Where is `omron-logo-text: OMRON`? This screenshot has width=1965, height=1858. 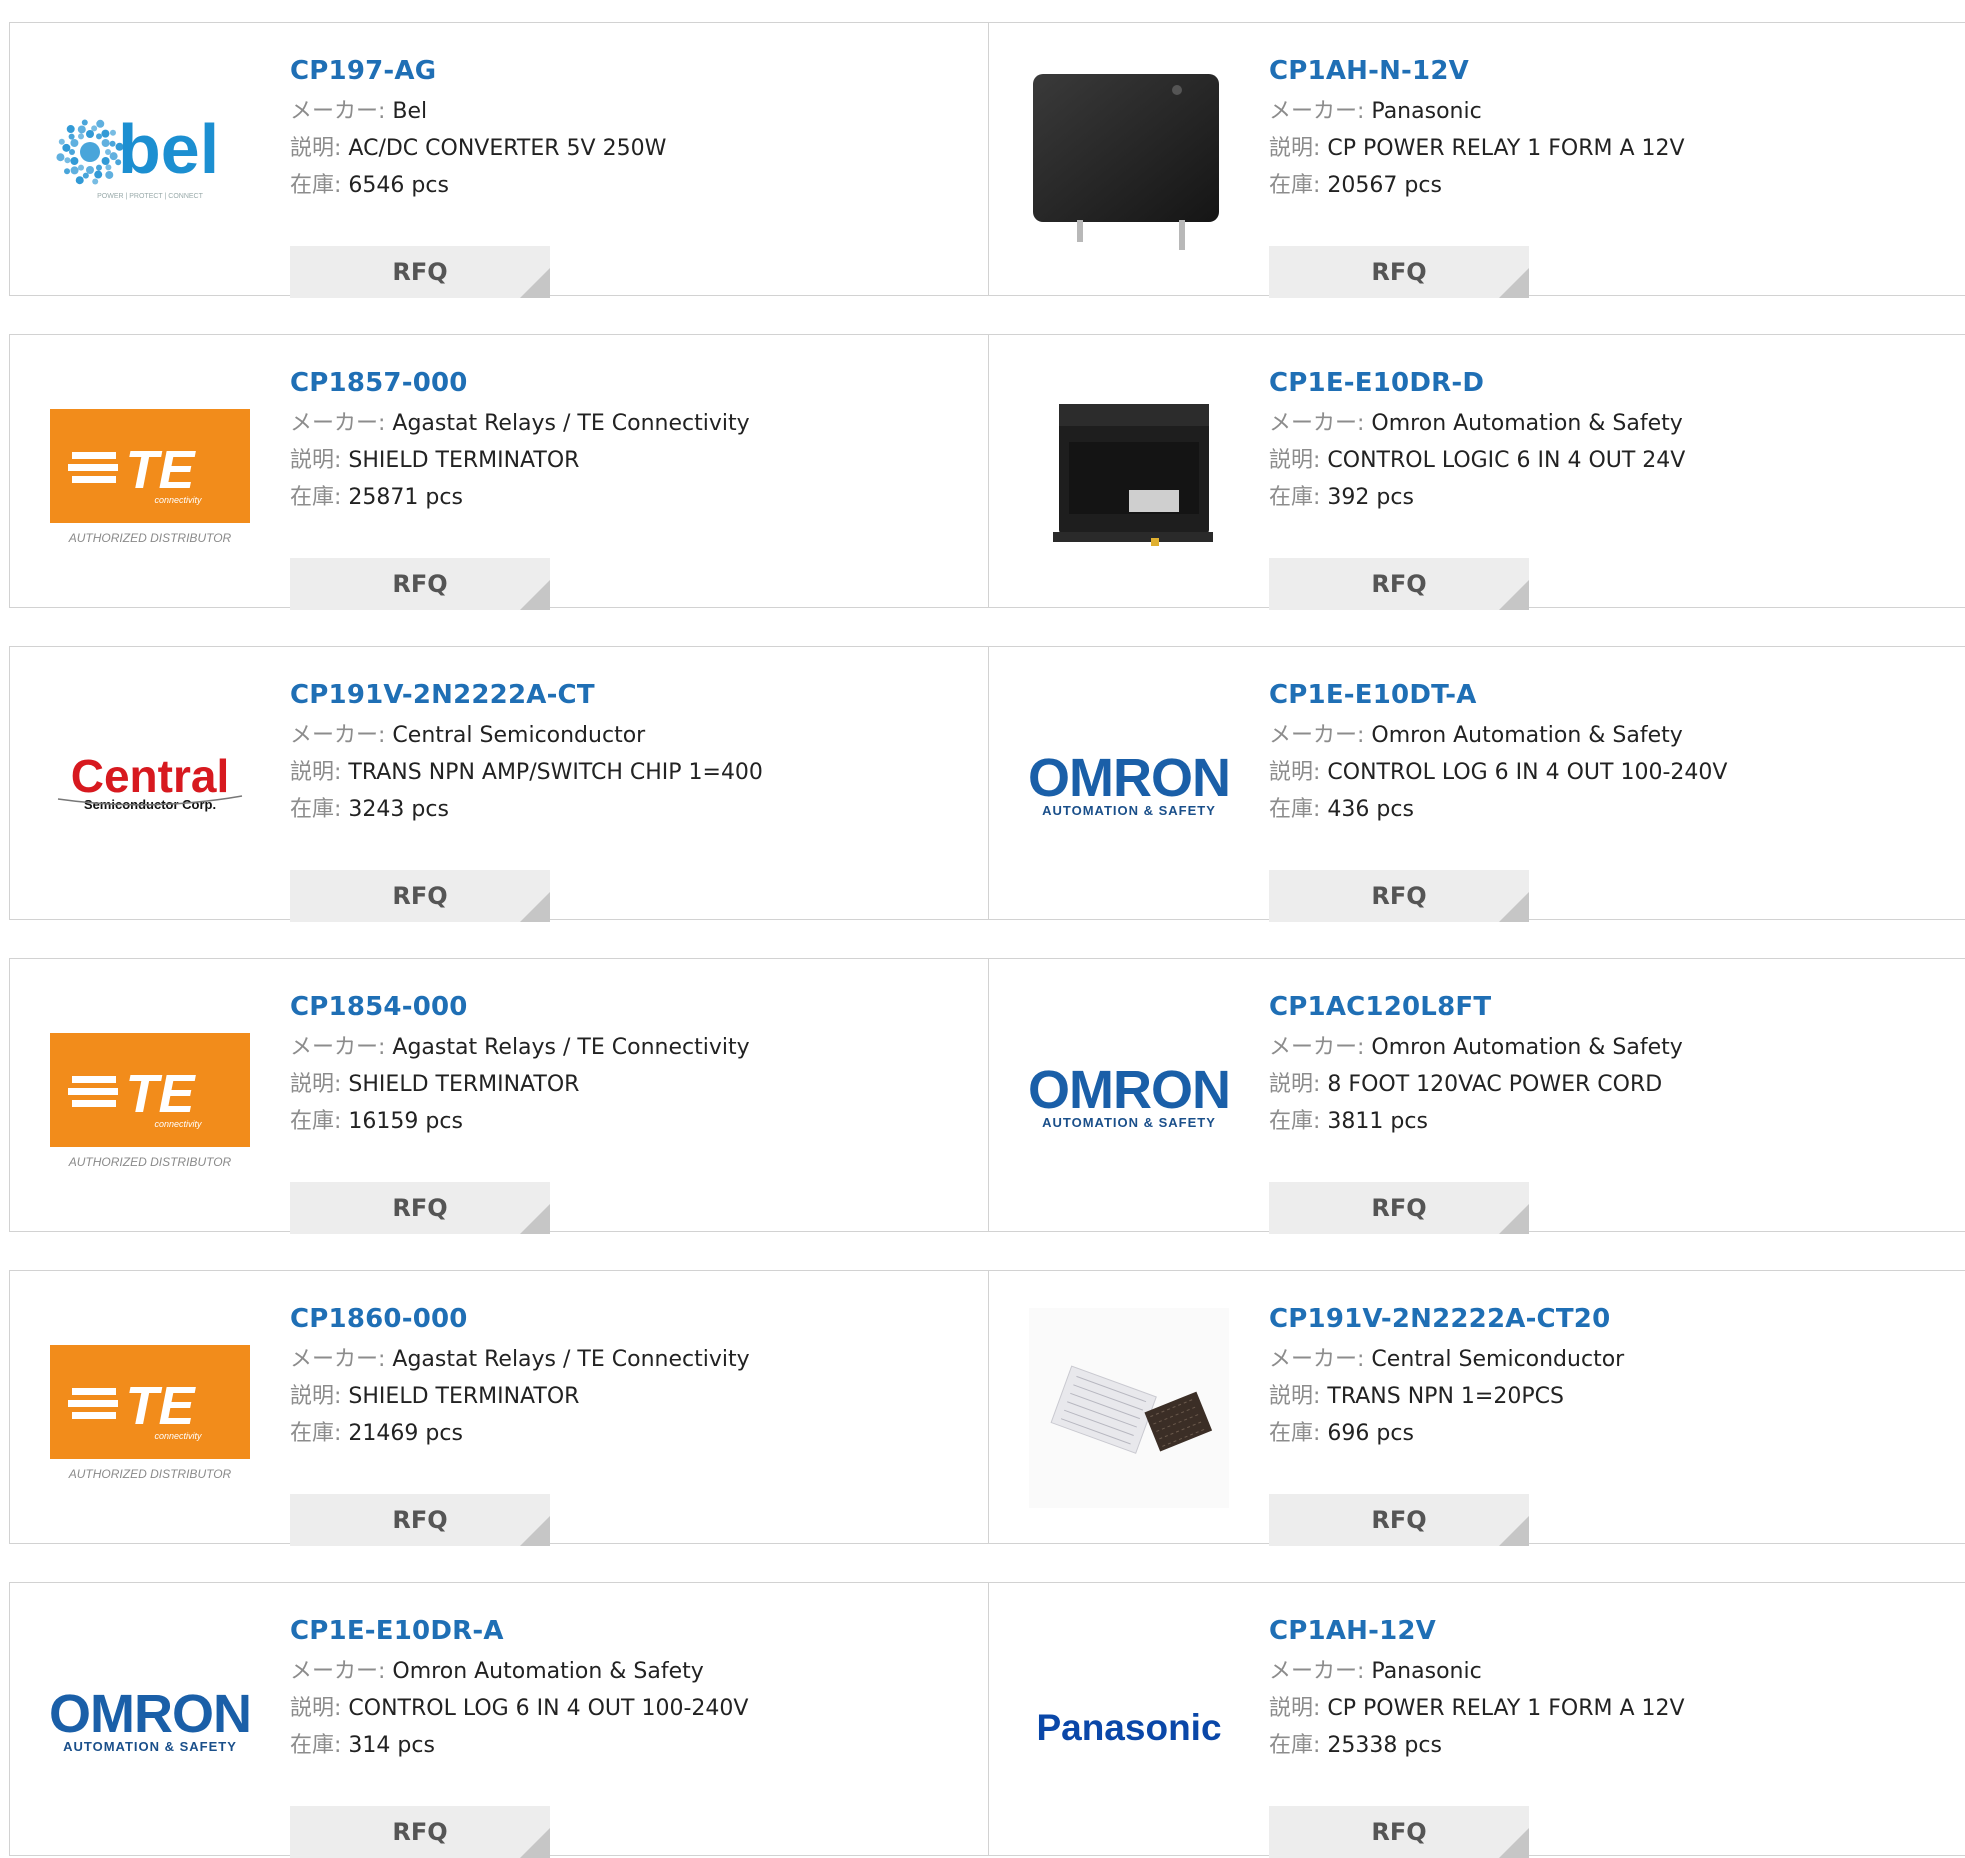
omron-logo-text: OMRON is located at coordinates (1129, 1090).